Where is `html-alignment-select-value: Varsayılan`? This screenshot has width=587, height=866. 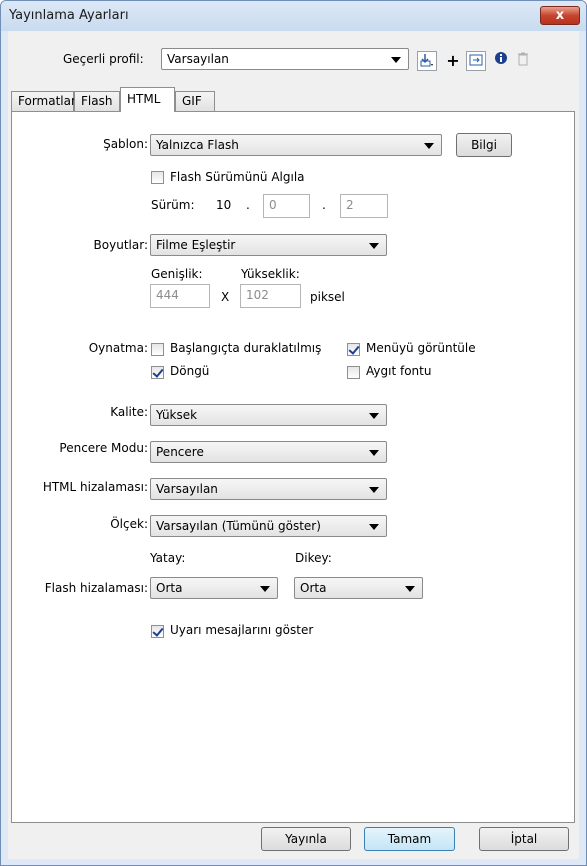
html-alignment-select-value: Varsayılan is located at coordinates (187, 489).